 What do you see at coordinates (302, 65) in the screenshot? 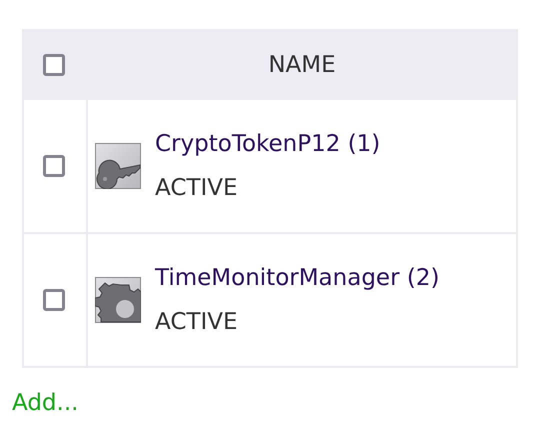
I see `column-header: NAME` at bounding box center [302, 65].